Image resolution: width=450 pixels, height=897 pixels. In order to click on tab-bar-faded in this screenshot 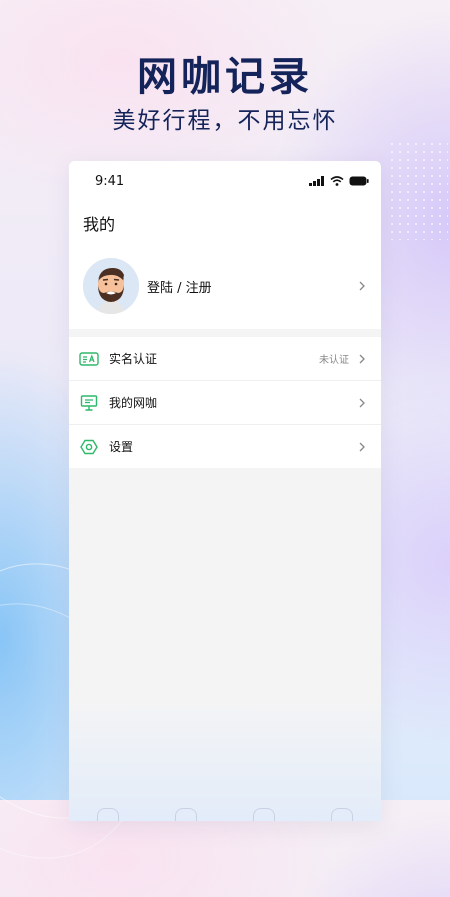, I will do `click(225, 806)`.